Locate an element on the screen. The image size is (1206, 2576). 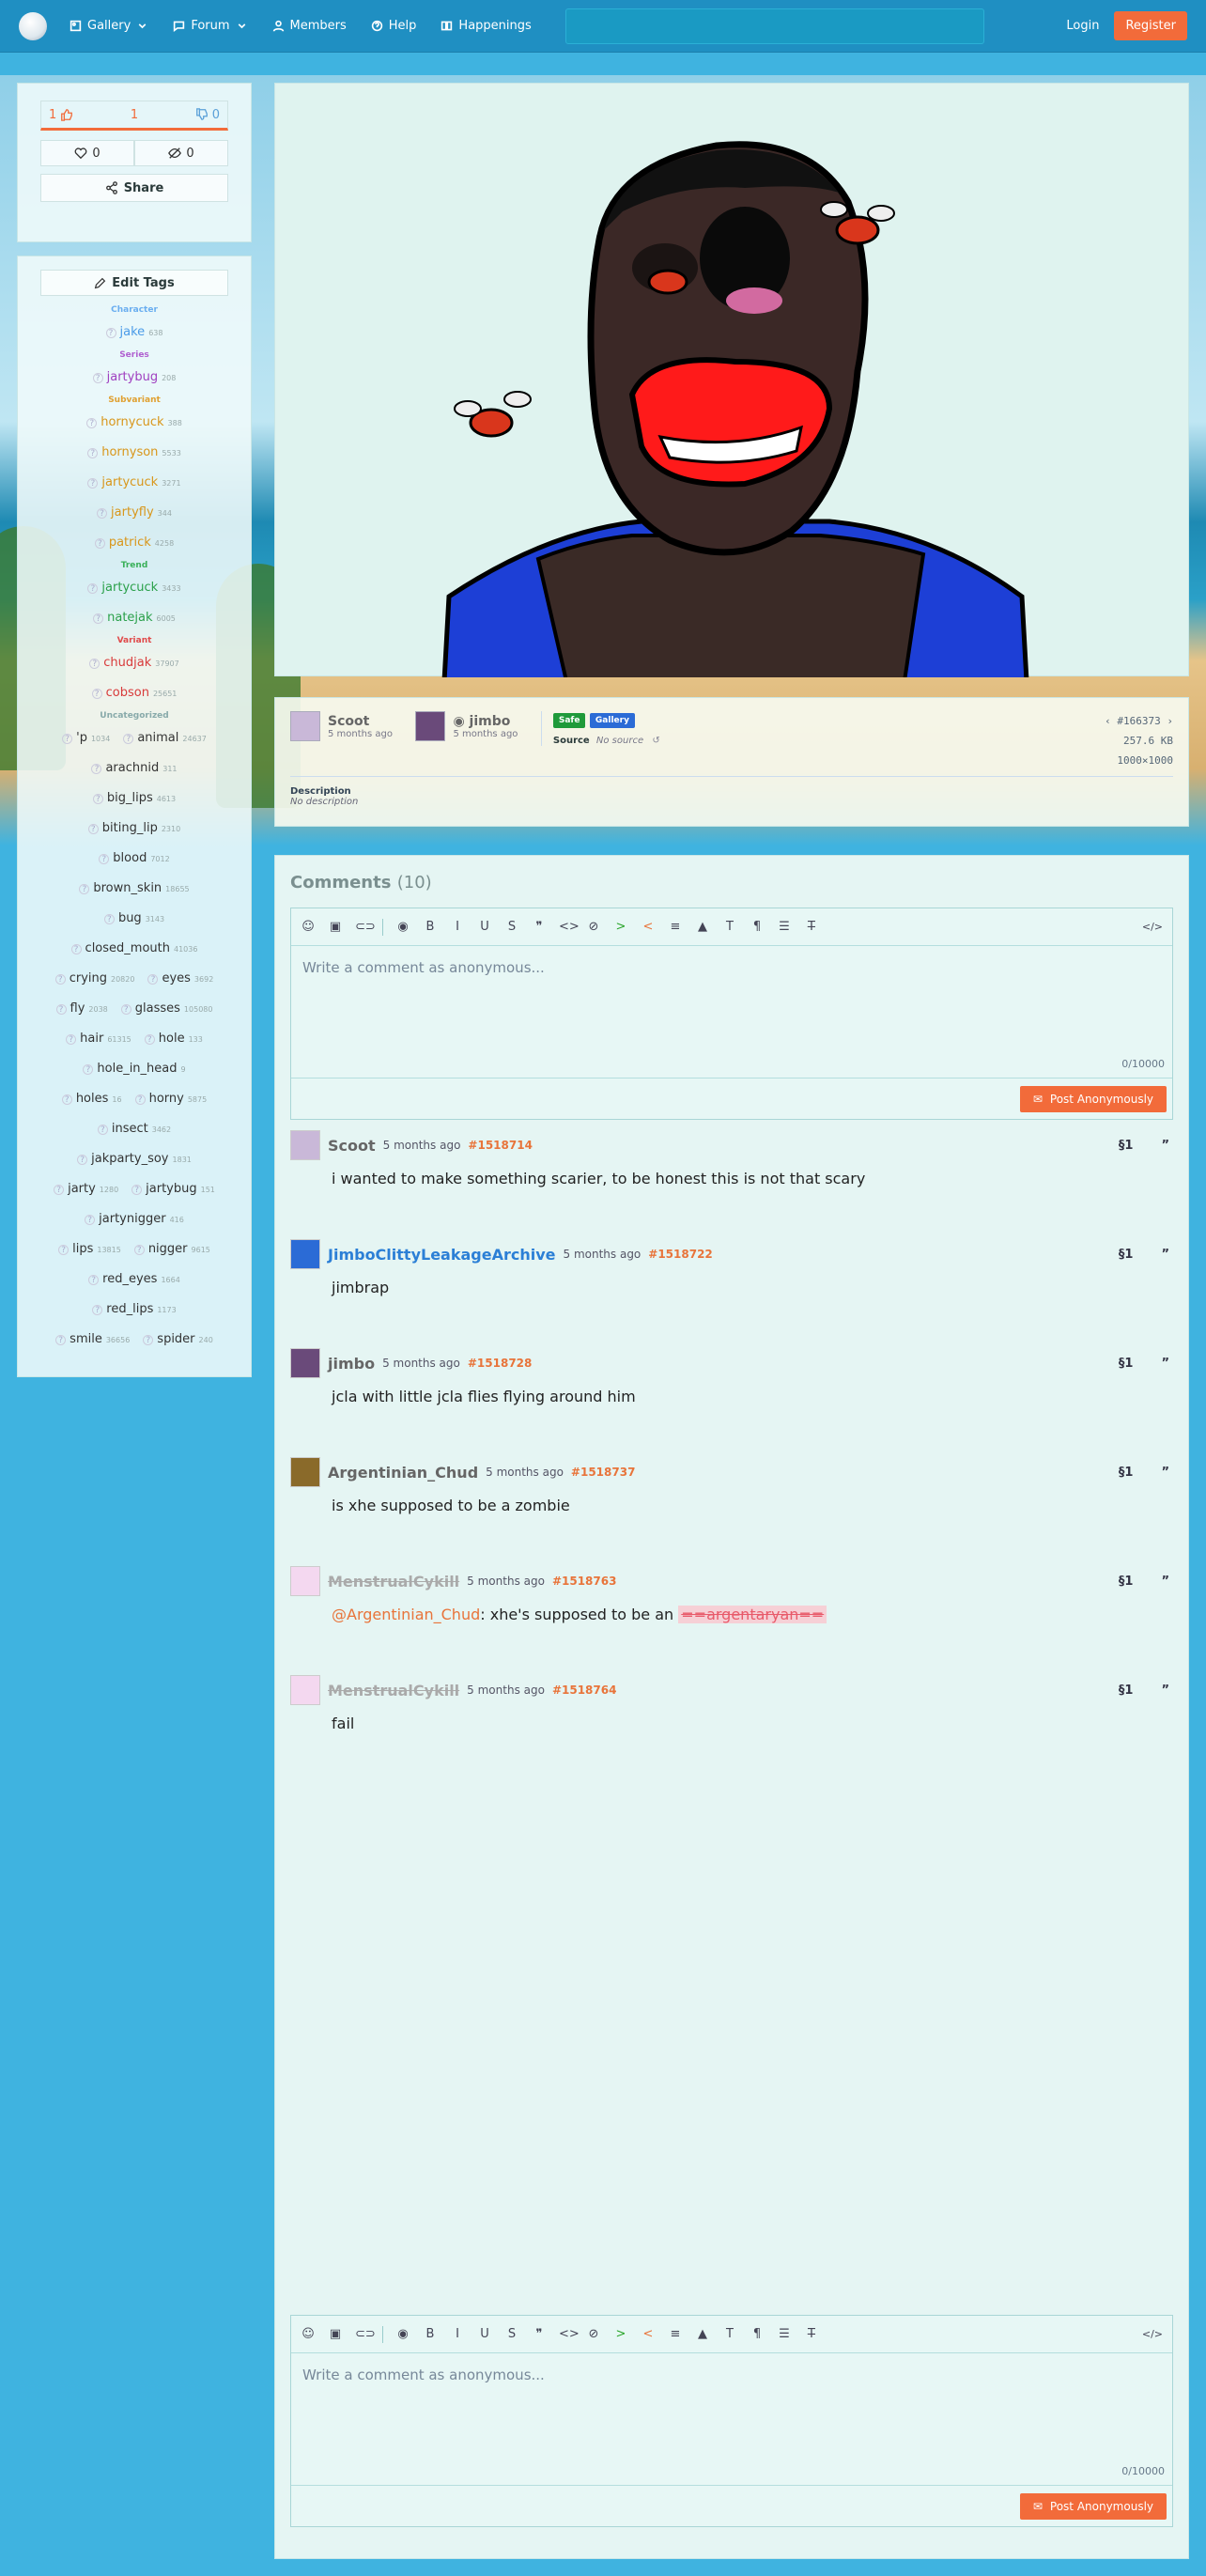
comment-author: Argentinian_Chud is located at coordinates (403, 1473).